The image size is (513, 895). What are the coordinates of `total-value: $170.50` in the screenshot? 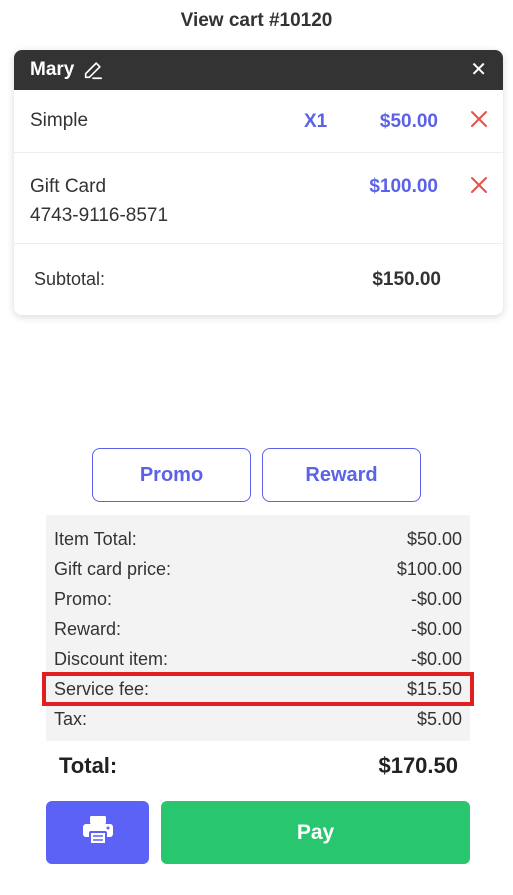 It's located at (418, 765).